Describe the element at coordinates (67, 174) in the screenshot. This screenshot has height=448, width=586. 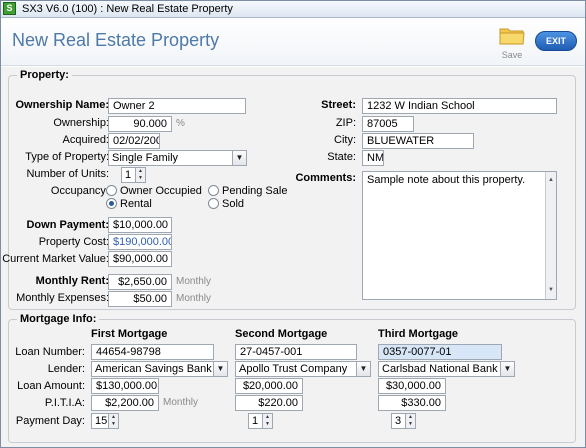
I see `number-of-units-label: Number of Units:` at that location.